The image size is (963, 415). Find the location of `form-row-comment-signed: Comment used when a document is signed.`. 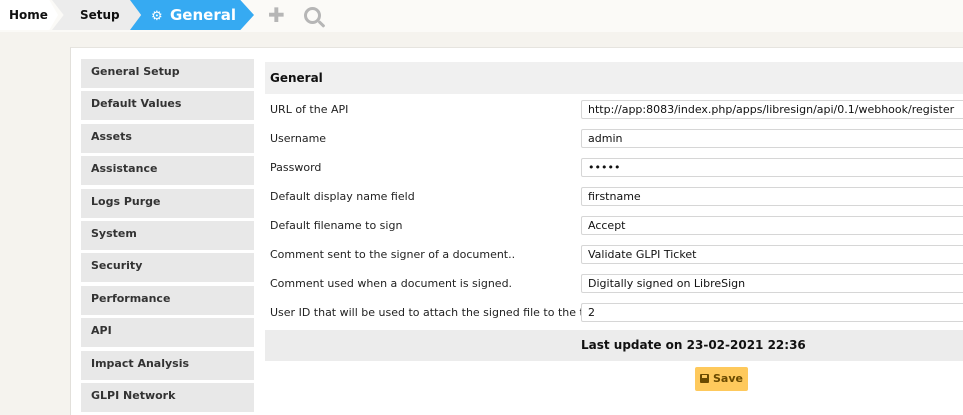

form-row-comment-signed: Comment used when a document is signed. is located at coordinates (614, 284).